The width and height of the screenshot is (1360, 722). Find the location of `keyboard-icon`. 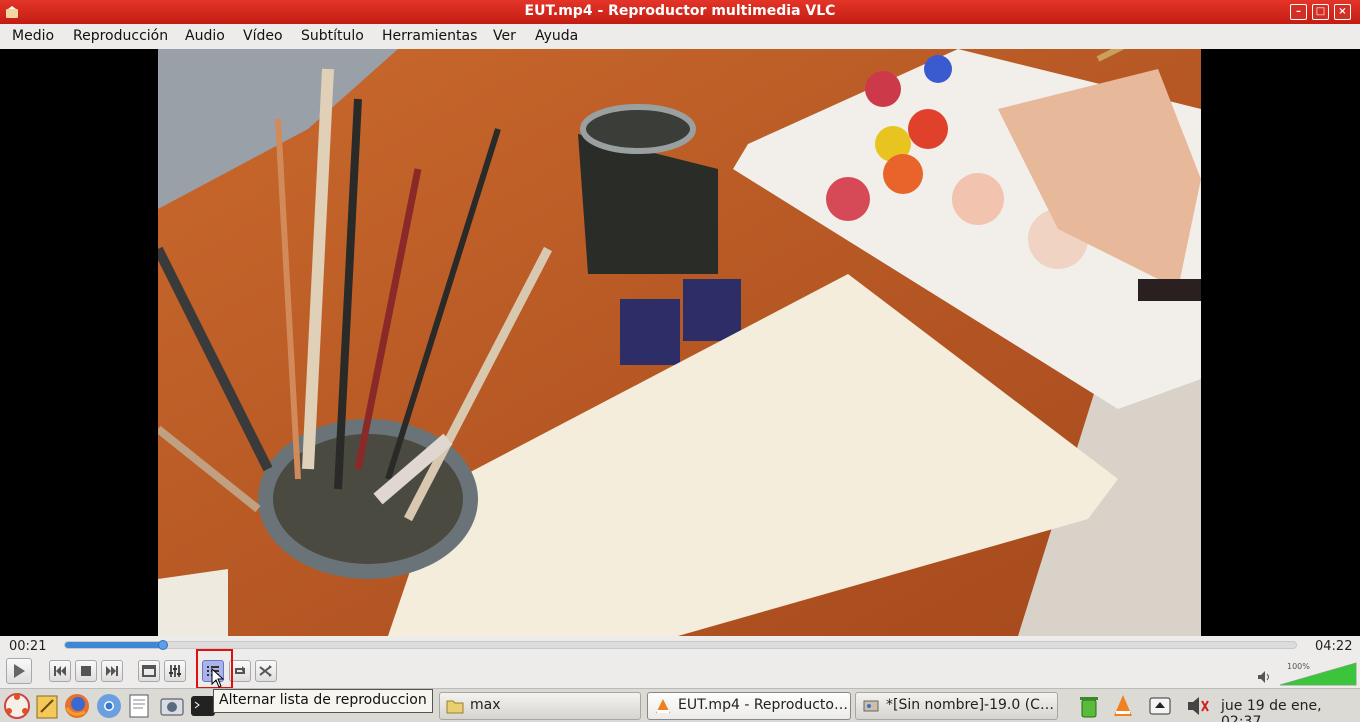

keyboard-icon is located at coordinates (1160, 706).